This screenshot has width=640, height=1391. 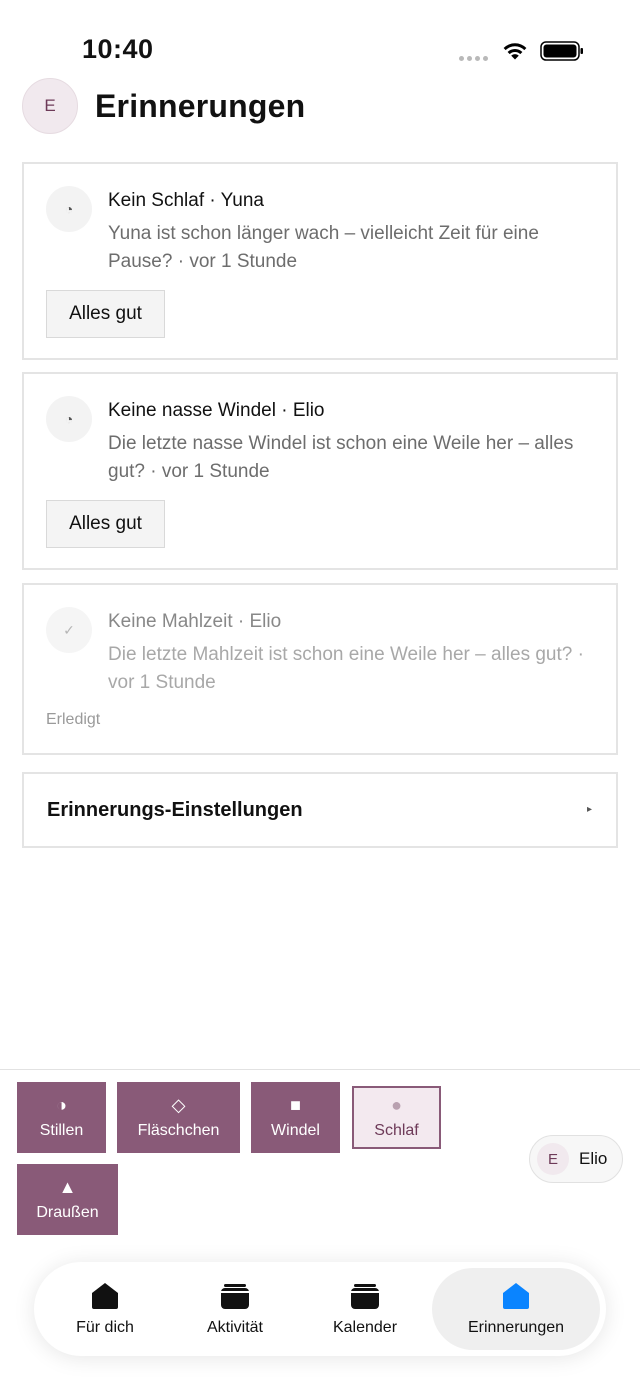 What do you see at coordinates (195, 621) in the screenshot?
I see `reminder-title: Keine Mahlzeit · Elio` at bounding box center [195, 621].